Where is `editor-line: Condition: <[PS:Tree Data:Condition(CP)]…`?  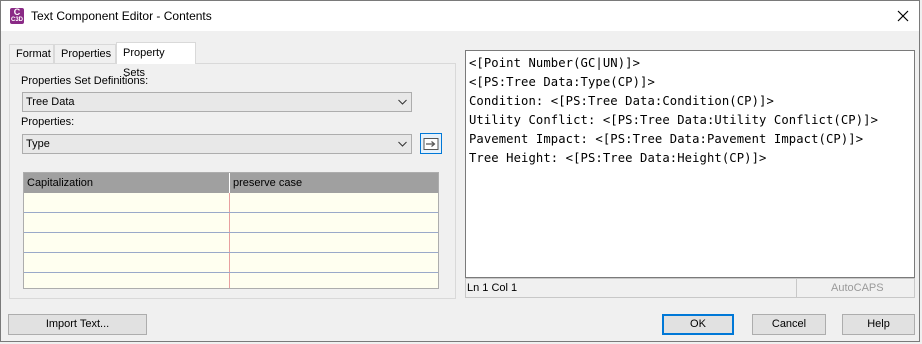
editor-line: Condition: <[PS:Tree Data:Condition(CP)]… is located at coordinates (621, 101).